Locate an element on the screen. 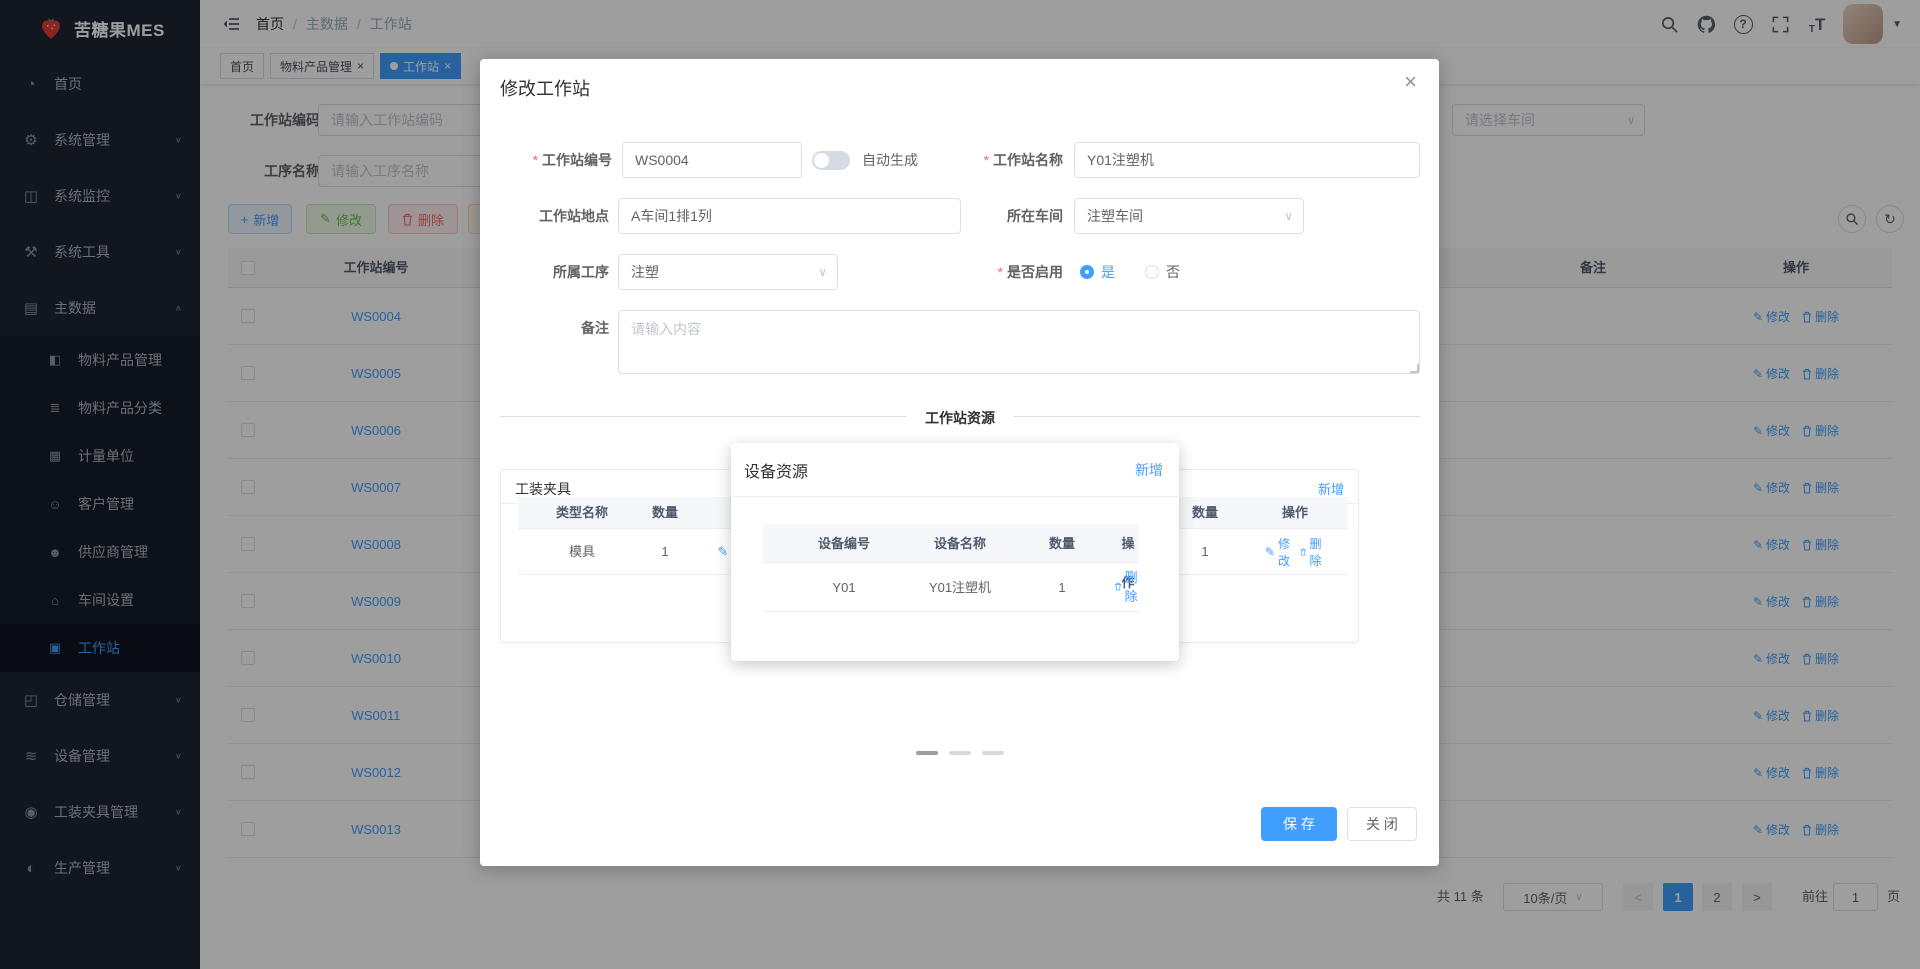 The image size is (1920, 969). remark-label: 备注 is located at coordinates (595, 328).